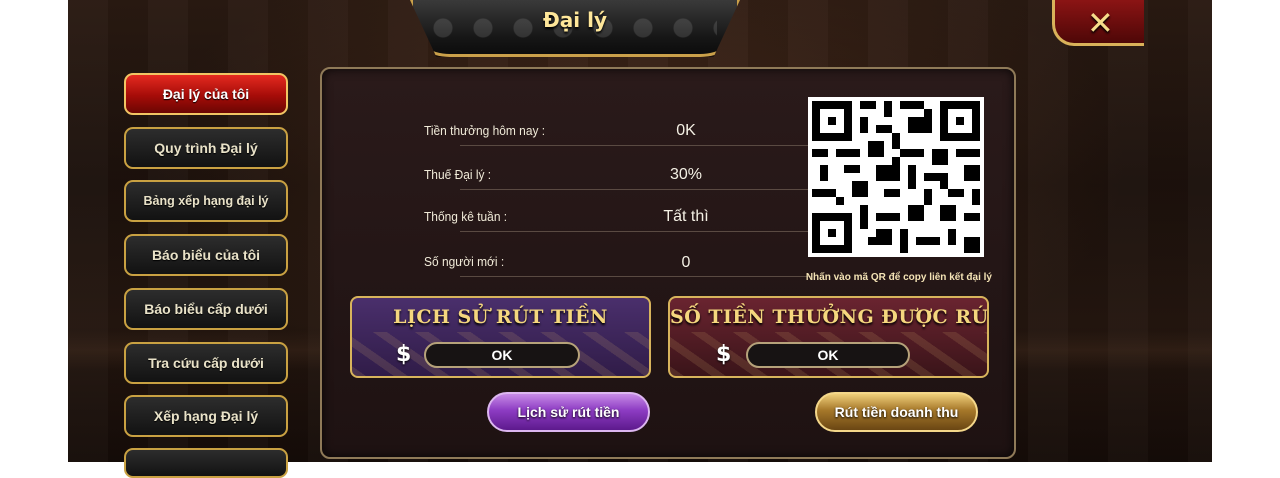 Image resolution: width=1280 pixels, height=478 pixels. I want to click on sidebar-item-label: Tra cứu cấp dưới, so click(206, 363).